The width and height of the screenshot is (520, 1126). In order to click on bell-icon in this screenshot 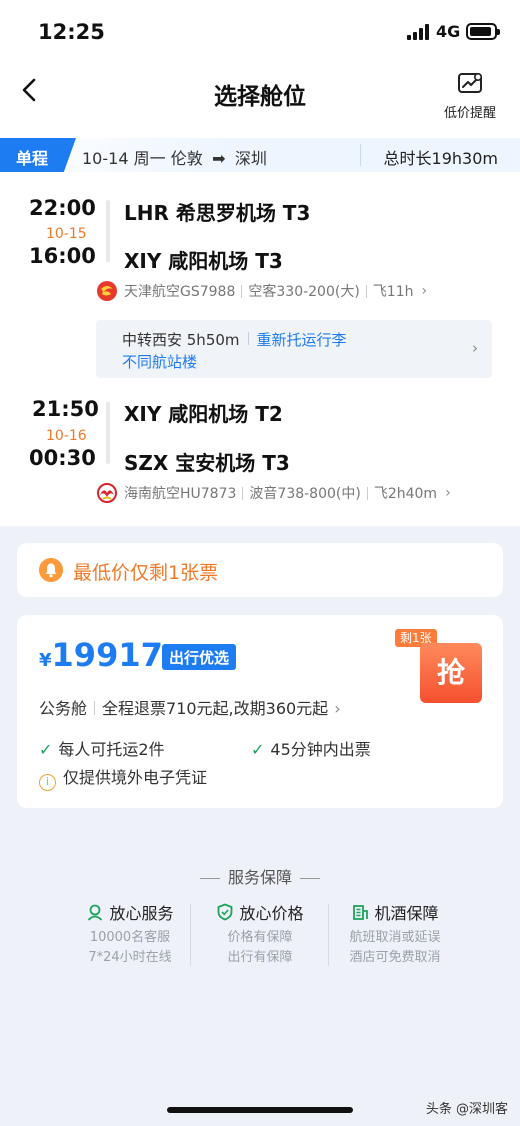, I will do `click(51, 570)`.